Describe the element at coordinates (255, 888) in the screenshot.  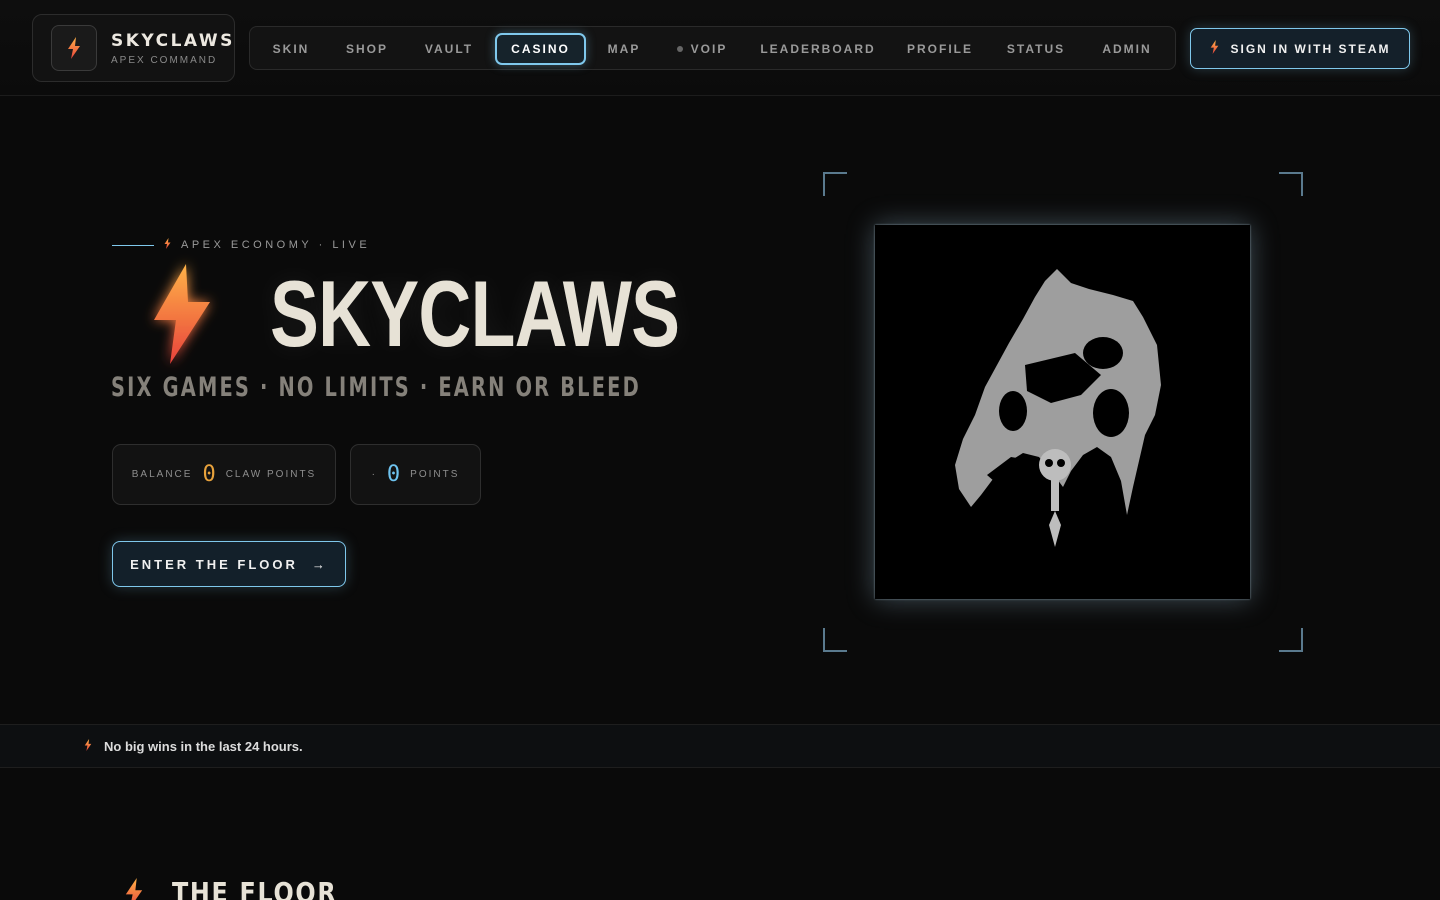
I see `section-title-floor: THE FLOOR` at that location.